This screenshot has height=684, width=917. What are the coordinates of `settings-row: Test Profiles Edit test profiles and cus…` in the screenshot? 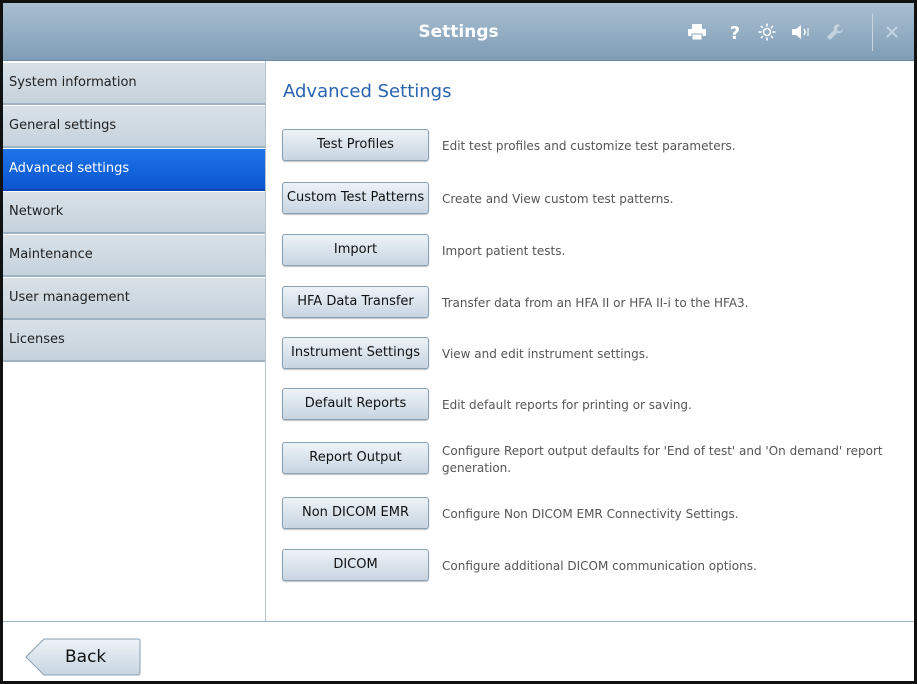 It's located at (594, 146).